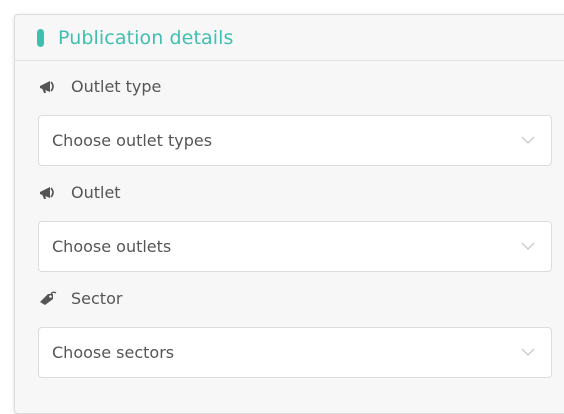 The image size is (564, 414). Describe the element at coordinates (295, 140) in the screenshot. I see `outlet-type-select: Choose outlet types` at that location.